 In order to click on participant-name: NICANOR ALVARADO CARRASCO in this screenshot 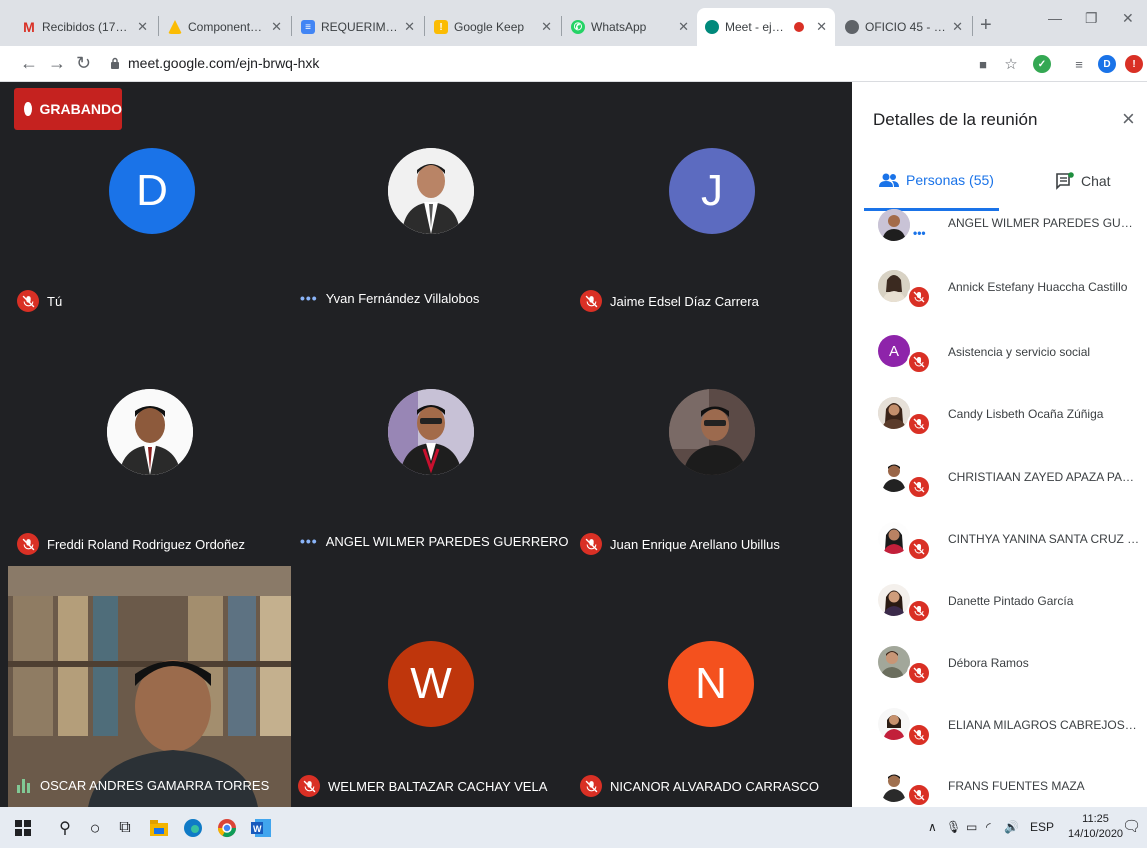, I will do `click(715, 786)`.